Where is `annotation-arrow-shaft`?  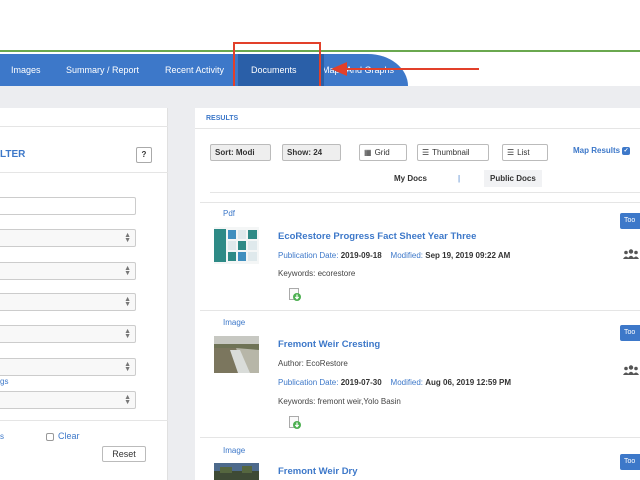
annotation-arrow-shaft is located at coordinates (412, 69).